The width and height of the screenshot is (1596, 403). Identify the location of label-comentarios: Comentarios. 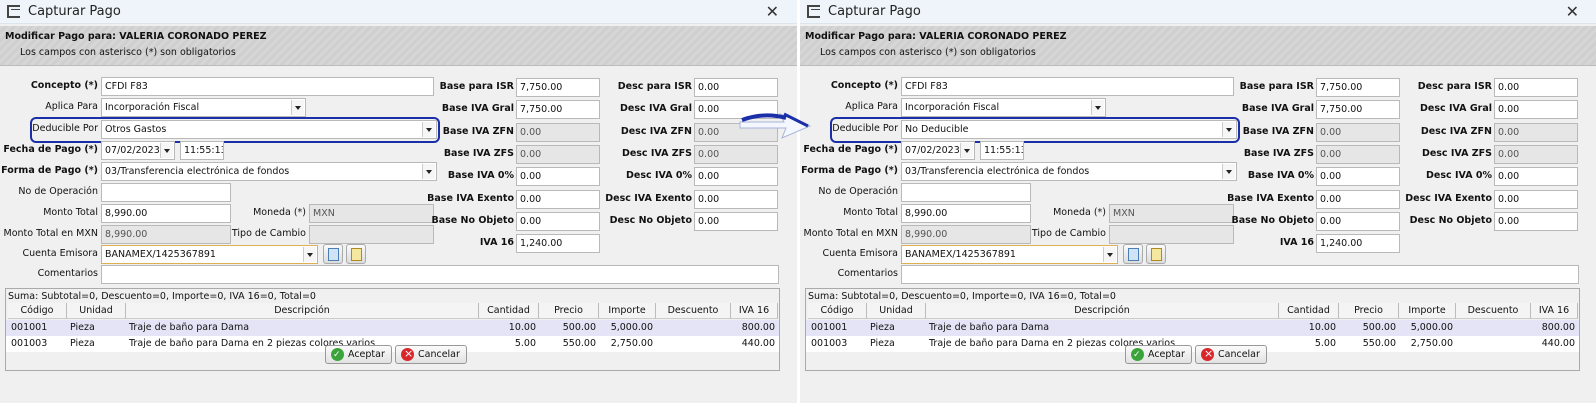
(67, 273).